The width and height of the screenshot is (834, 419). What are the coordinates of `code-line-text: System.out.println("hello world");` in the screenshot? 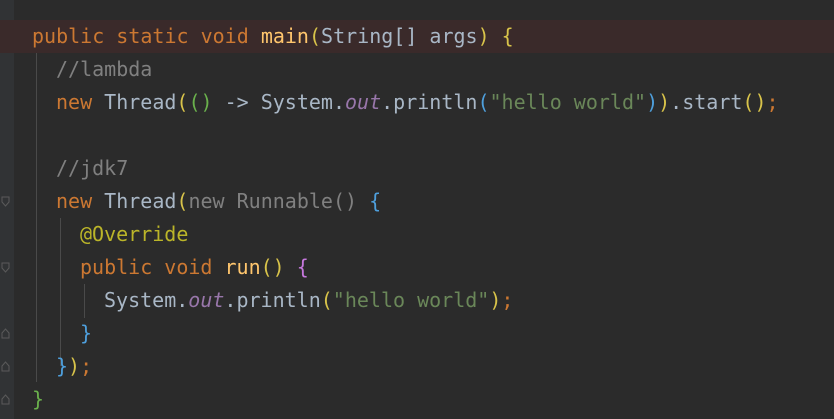 It's located at (308, 300).